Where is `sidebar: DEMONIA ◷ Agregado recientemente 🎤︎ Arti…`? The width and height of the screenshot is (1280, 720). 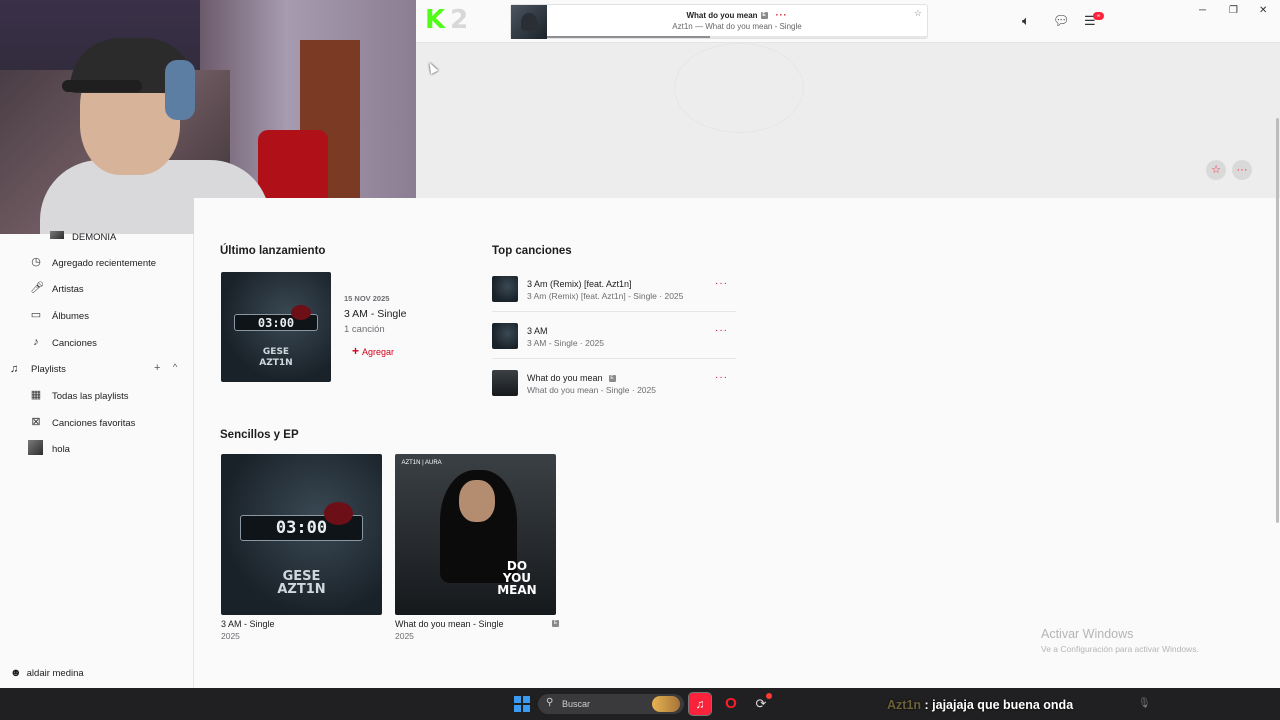 sidebar: DEMONIA ◷ Agregado recientemente 🎤︎ Arti… is located at coordinates (97, 459).